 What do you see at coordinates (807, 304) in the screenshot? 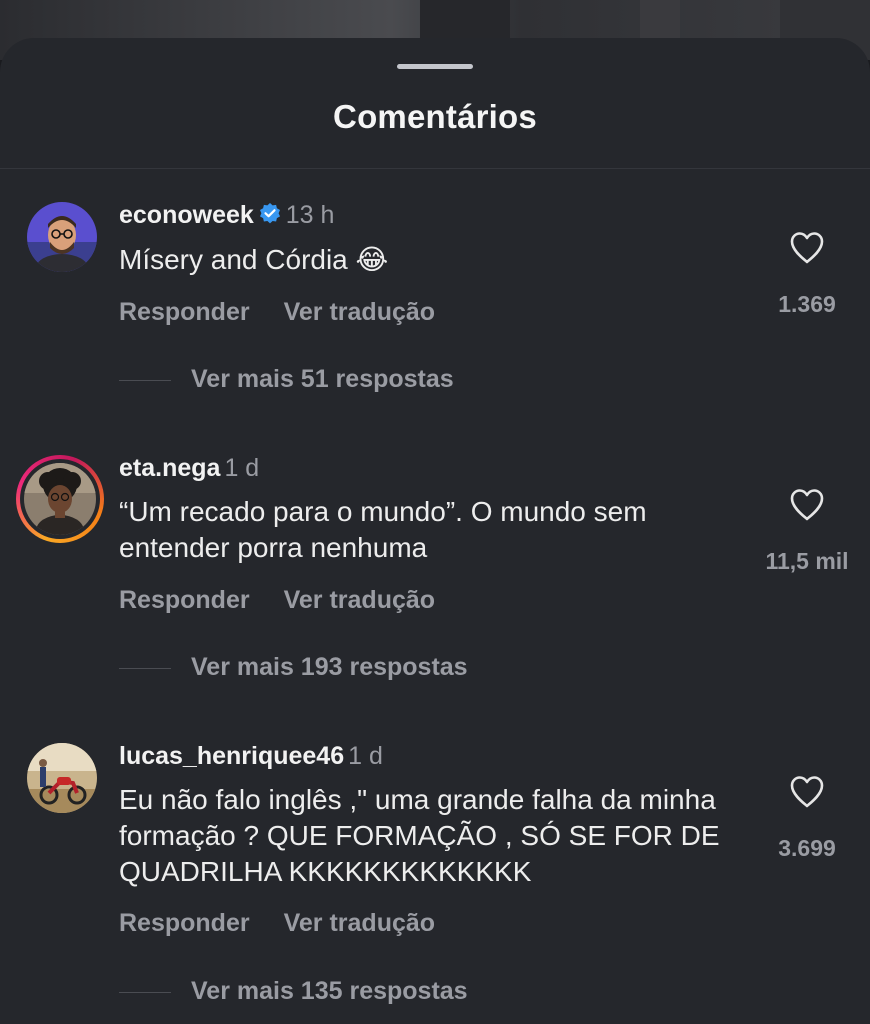
I see `like-count: 1.369` at bounding box center [807, 304].